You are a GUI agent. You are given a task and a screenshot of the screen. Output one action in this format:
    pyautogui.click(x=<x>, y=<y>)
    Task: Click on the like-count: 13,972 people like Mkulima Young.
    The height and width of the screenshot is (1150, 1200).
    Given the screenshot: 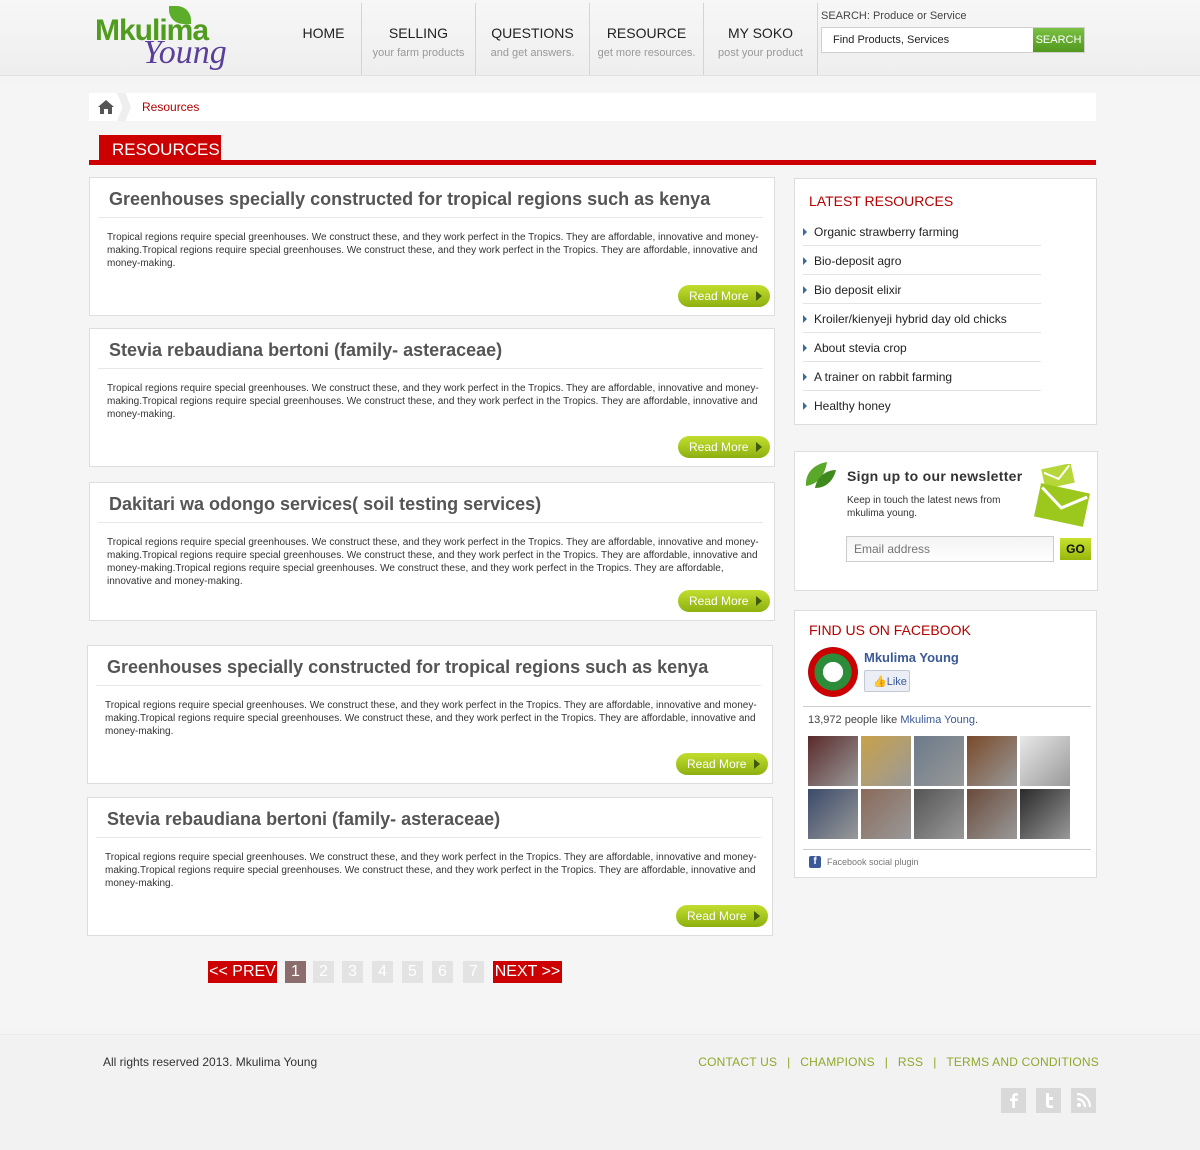 What is the action you would take?
    pyautogui.click(x=893, y=720)
    